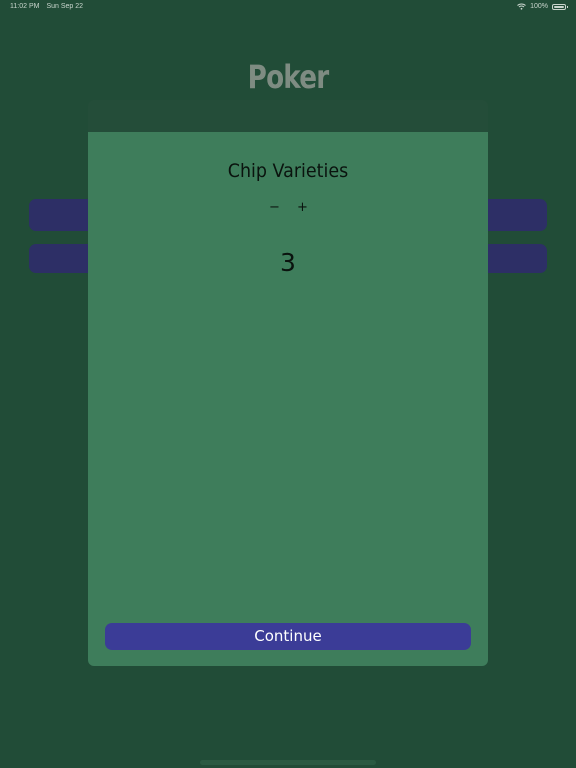  Describe the element at coordinates (288, 762) in the screenshot. I see `home-indicator` at that location.